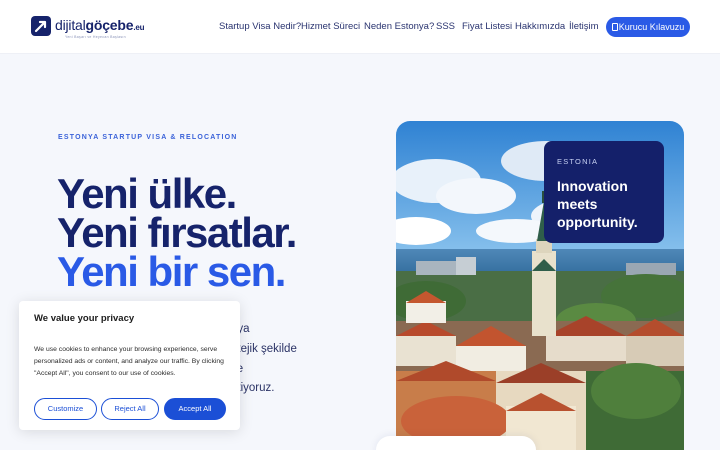 This screenshot has width=720, height=450. What do you see at coordinates (456, 443) in the screenshot?
I see `bottom-floating-card` at bounding box center [456, 443].